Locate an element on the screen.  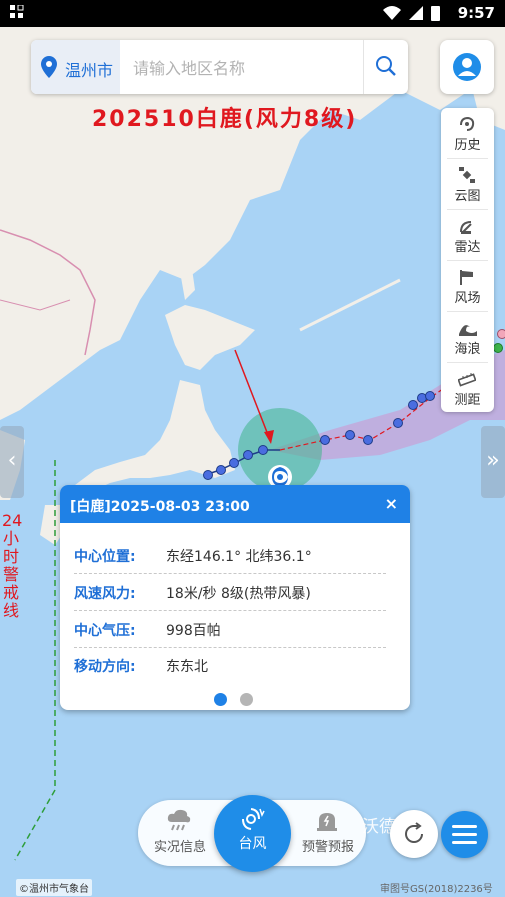
search-button is located at coordinates (385, 67).